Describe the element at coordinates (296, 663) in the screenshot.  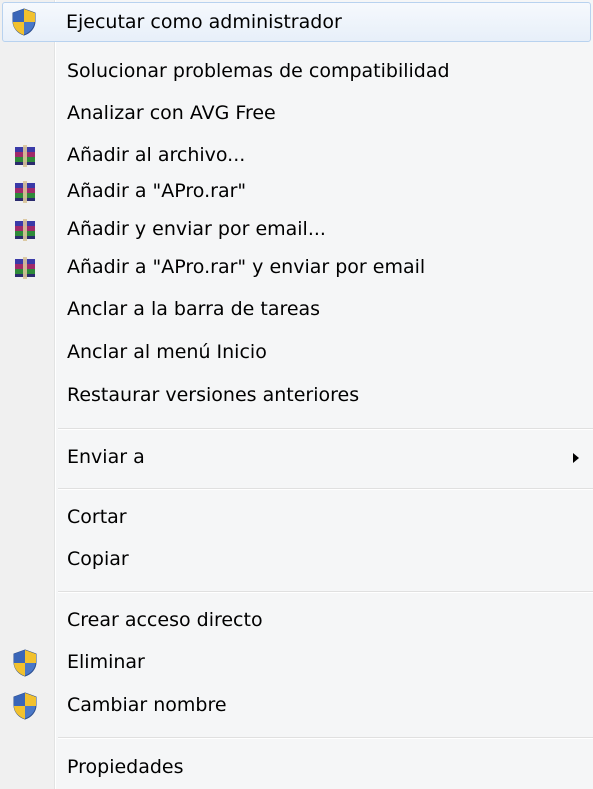
I see `menu-item-delete: Eliminar` at that location.